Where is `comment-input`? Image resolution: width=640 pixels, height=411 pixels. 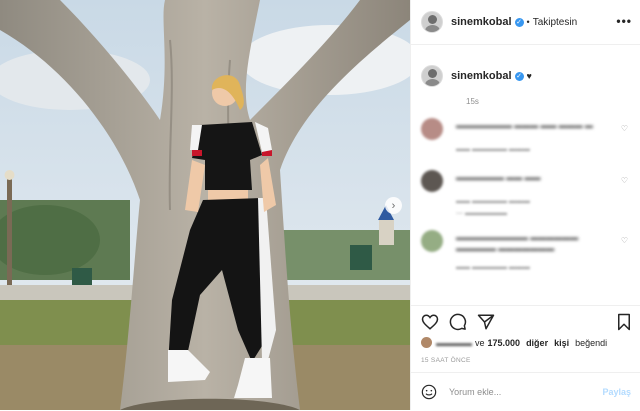
comment-input is located at coordinates (519, 392).